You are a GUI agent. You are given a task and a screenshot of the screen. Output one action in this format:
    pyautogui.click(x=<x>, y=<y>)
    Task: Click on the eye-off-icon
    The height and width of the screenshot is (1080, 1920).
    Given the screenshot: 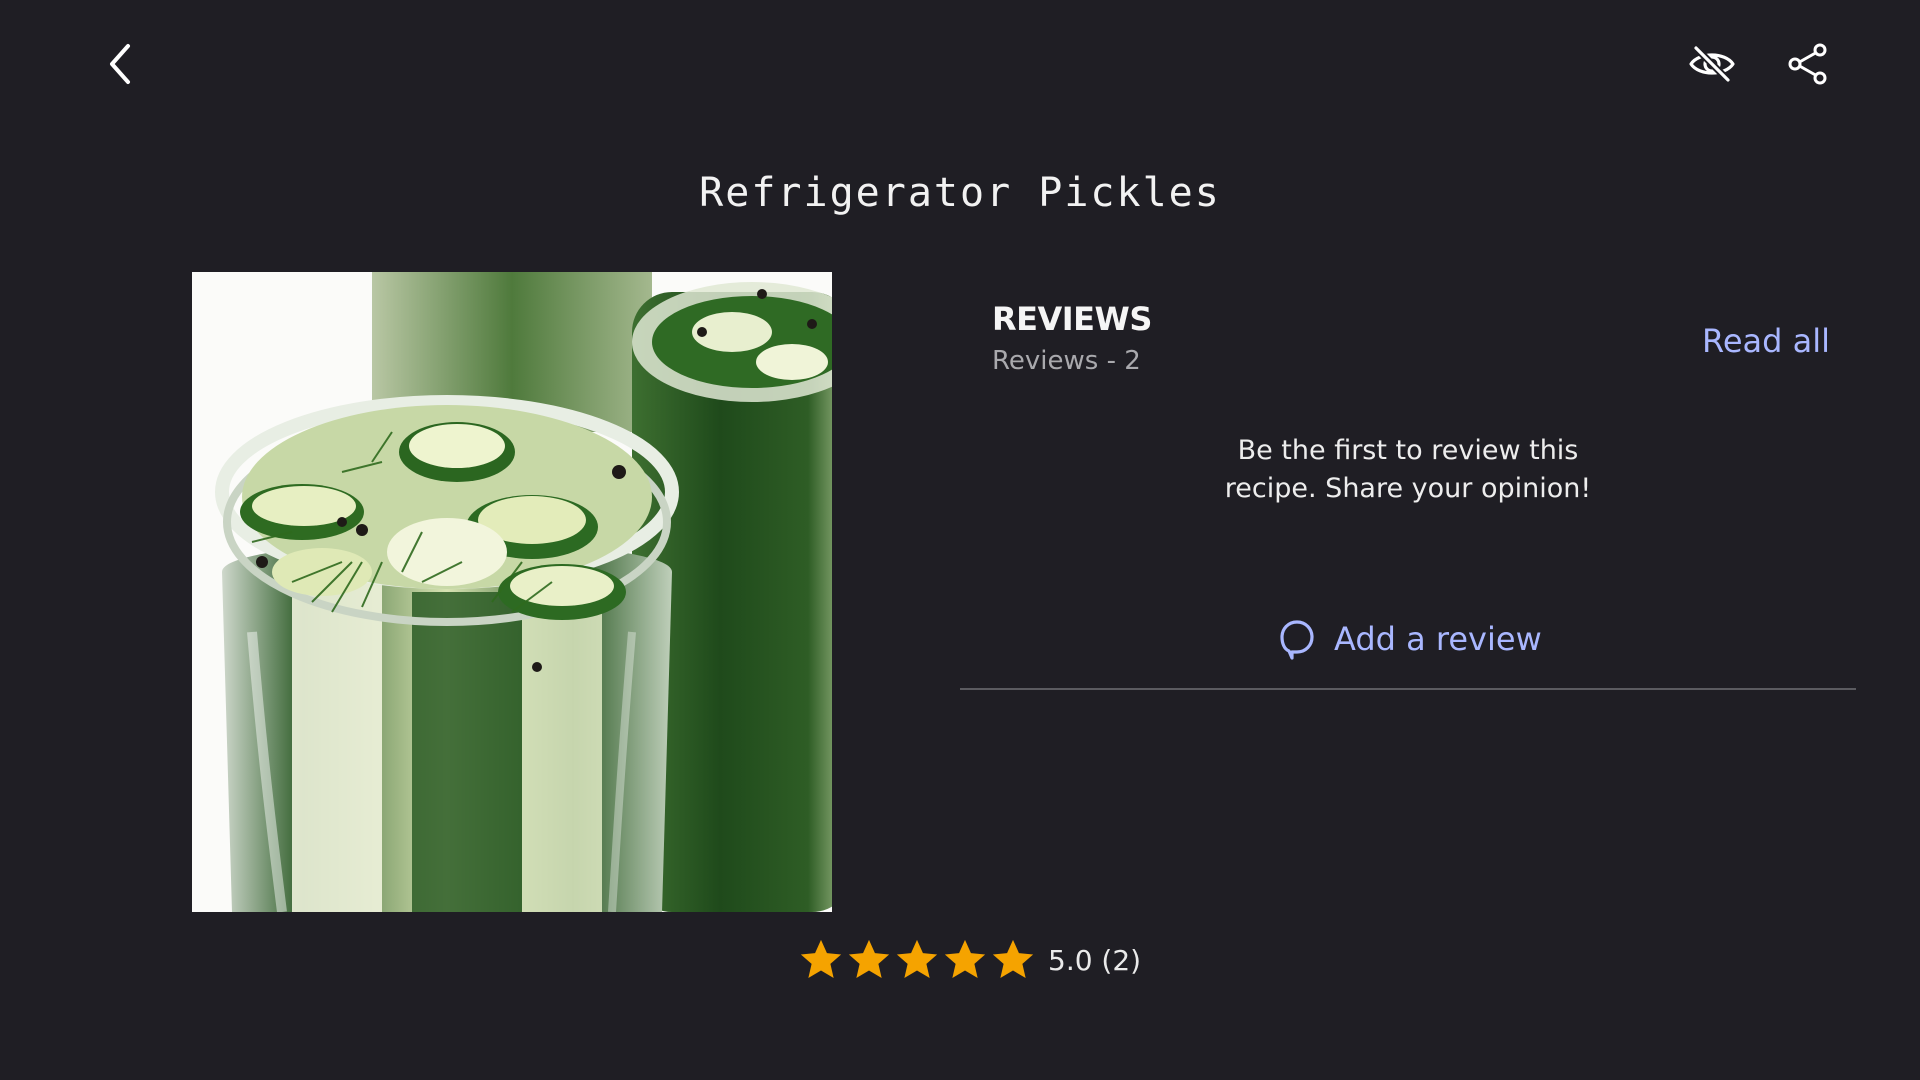 What is the action you would take?
    pyautogui.click(x=1712, y=64)
    